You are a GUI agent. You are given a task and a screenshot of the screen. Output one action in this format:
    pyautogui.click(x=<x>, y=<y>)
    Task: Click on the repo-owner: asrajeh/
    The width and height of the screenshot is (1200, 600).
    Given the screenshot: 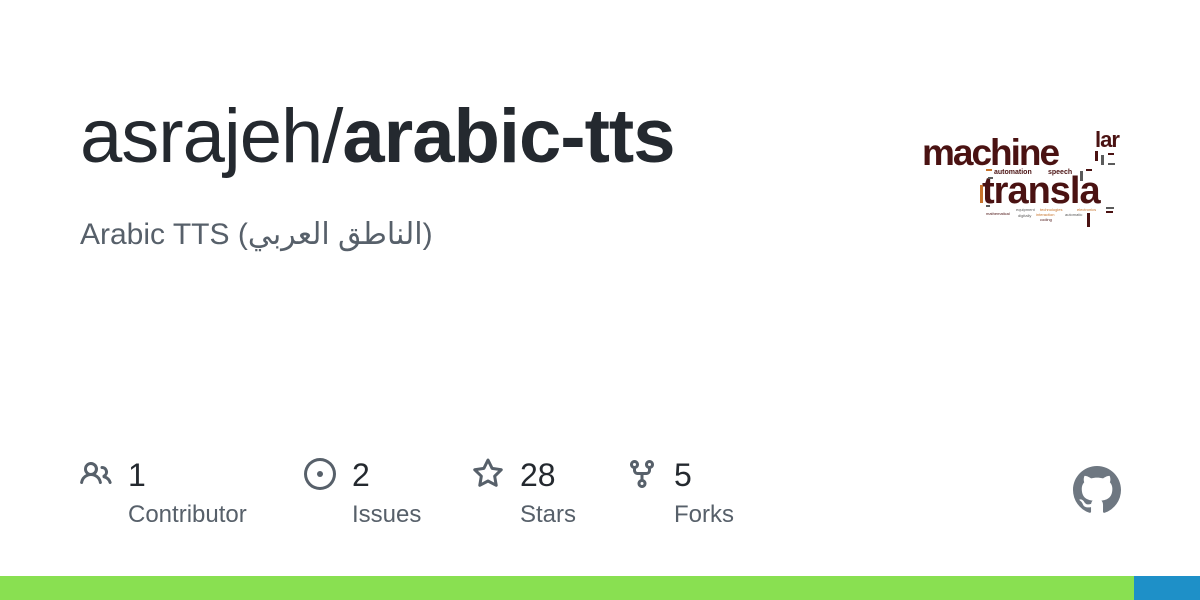 What is the action you would take?
    pyautogui.click(x=211, y=136)
    